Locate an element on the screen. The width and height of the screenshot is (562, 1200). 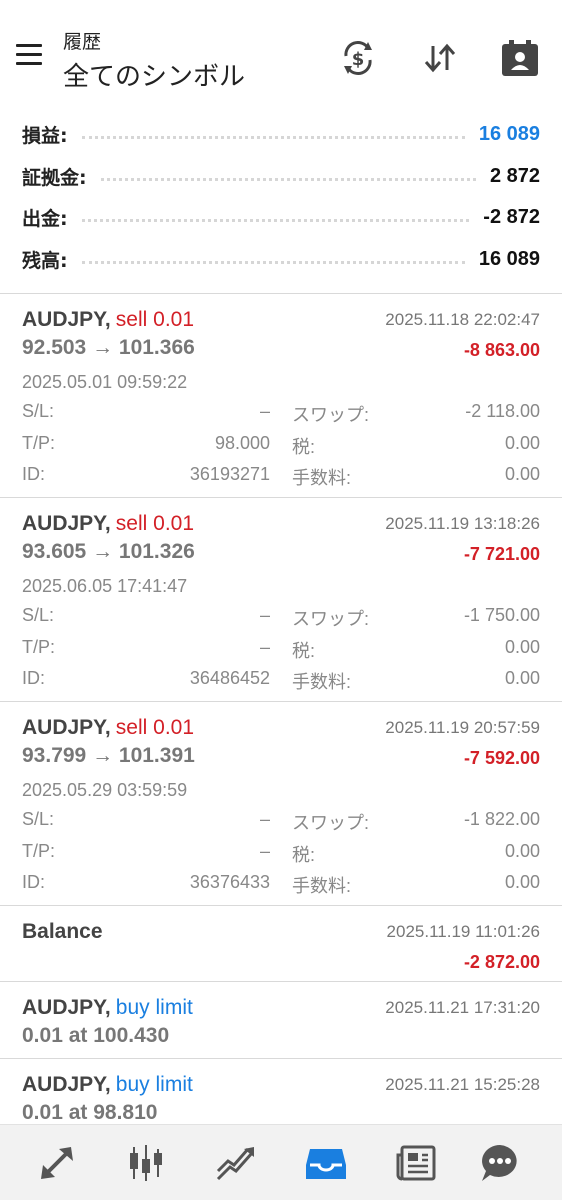
page-title: 全てのシンボル is located at coordinates (154, 74).